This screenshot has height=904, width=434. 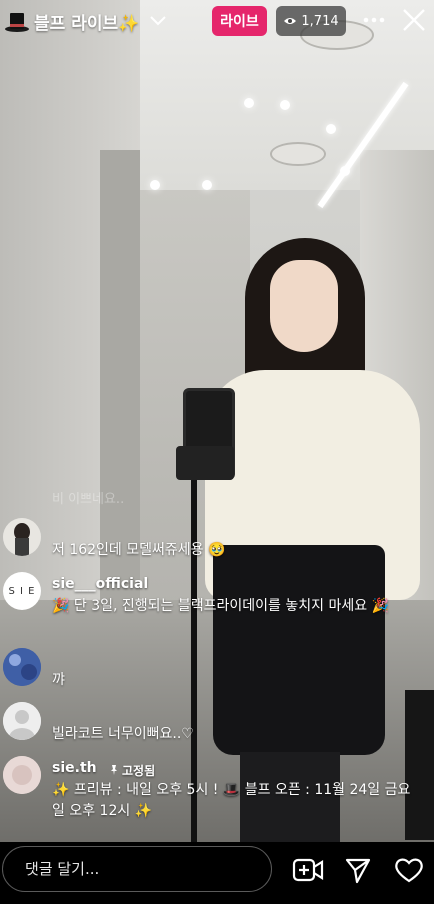 What do you see at coordinates (358, 870) in the screenshot?
I see `send-icon` at bounding box center [358, 870].